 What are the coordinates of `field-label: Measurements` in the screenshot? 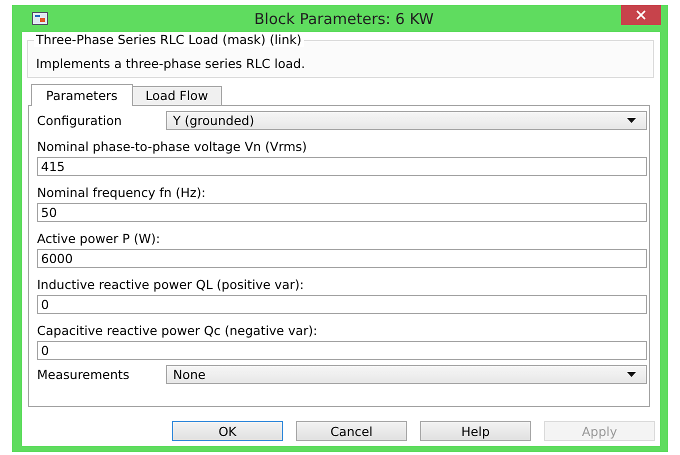 It's located at (83, 374).